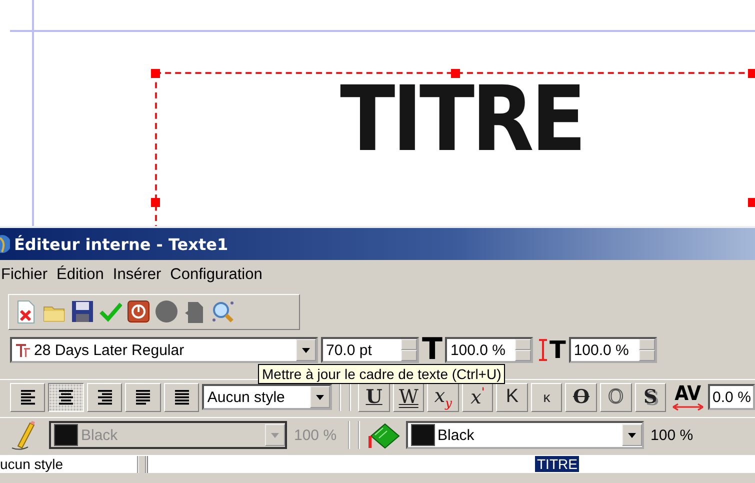 Image resolution: width=755 pixels, height=483 pixels. I want to click on align-block-icon, so click(143, 397).